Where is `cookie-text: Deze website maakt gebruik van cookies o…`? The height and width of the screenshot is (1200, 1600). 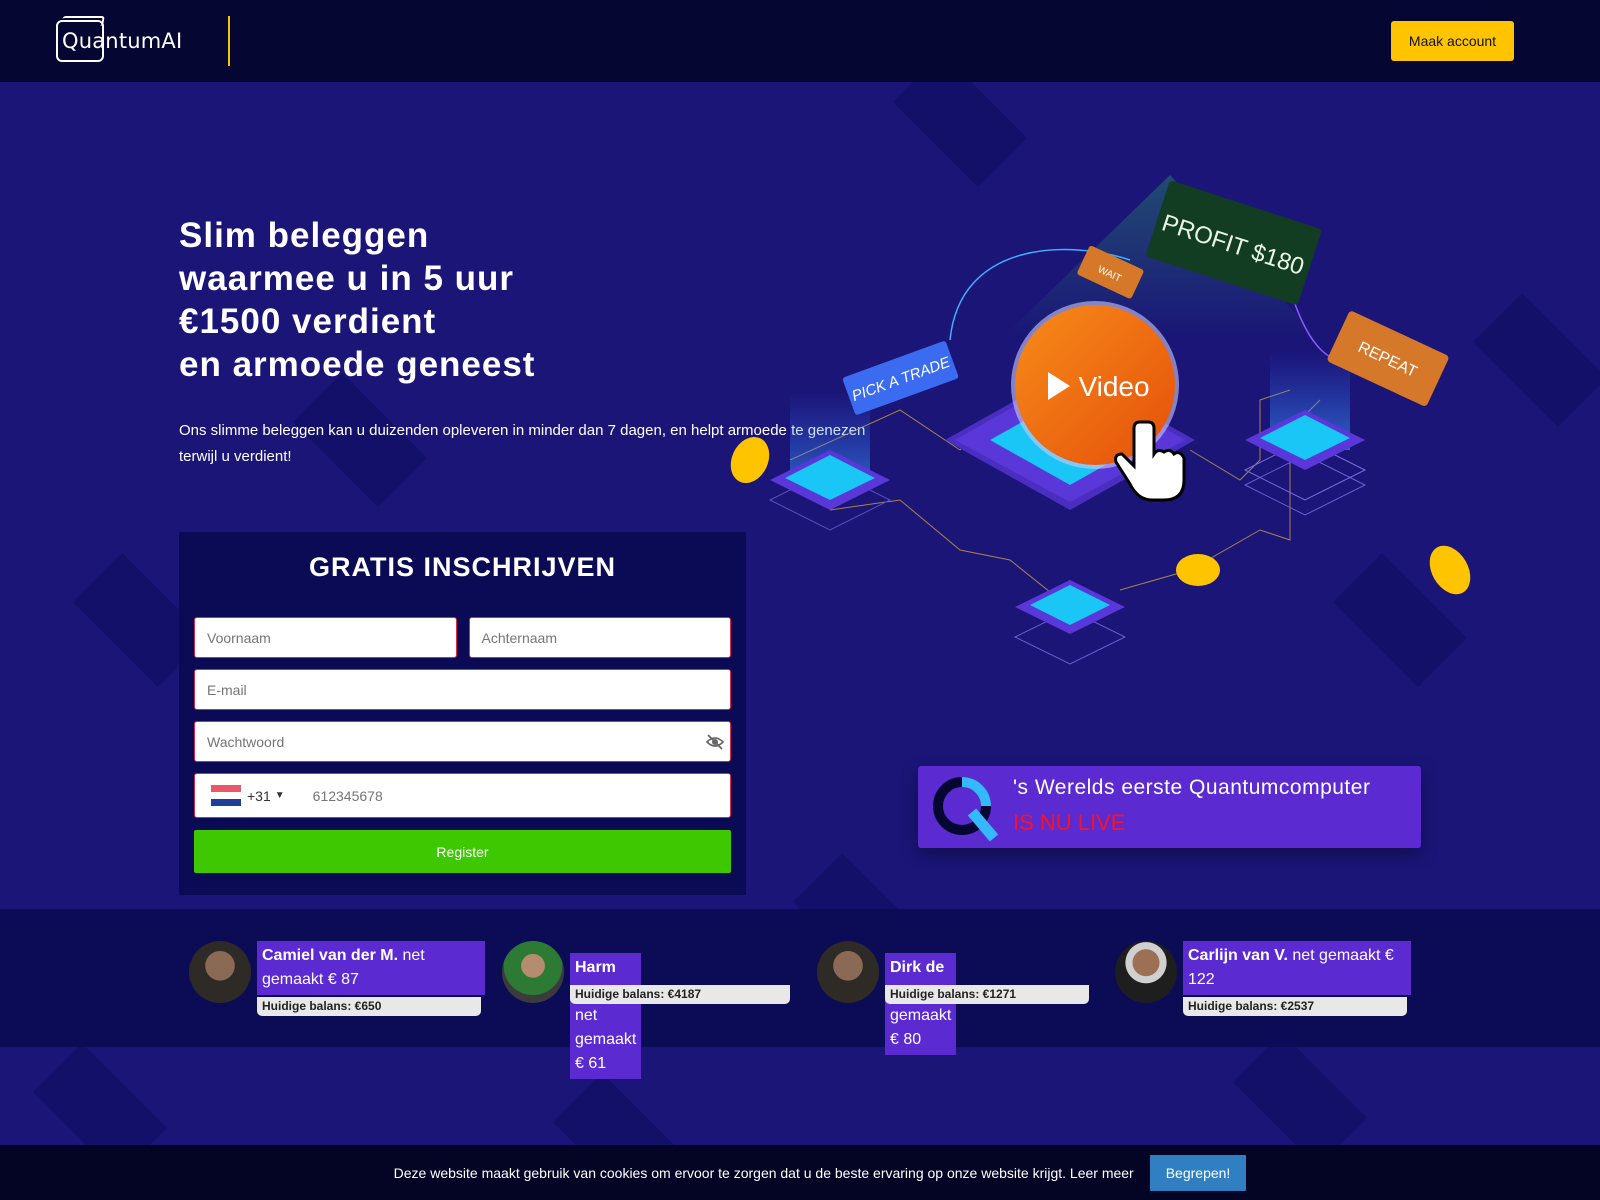
cookie-text: Deze website maakt gebruik van cookies o… is located at coordinates (764, 1173).